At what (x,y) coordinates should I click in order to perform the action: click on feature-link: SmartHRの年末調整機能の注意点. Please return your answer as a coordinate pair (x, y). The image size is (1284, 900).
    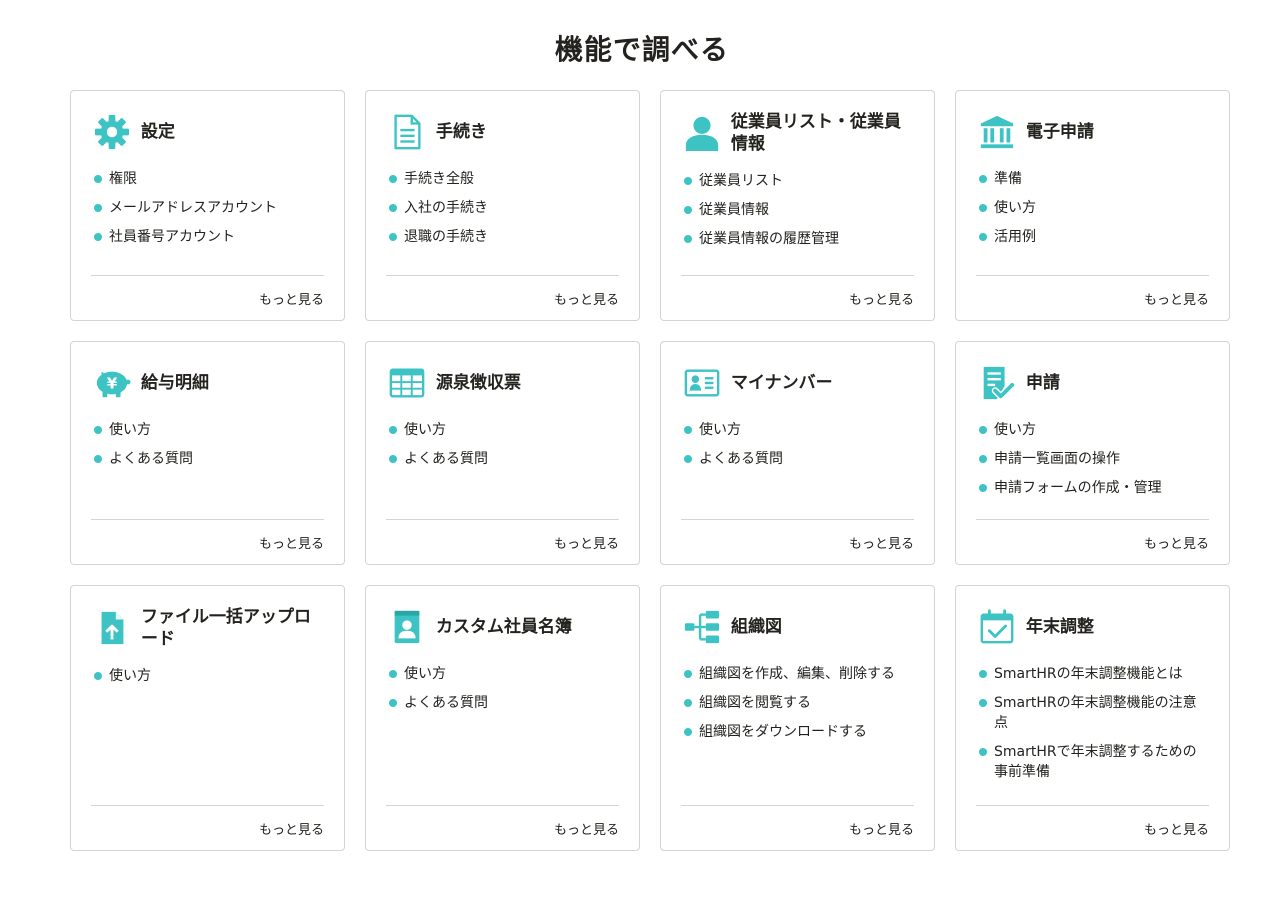
    Looking at the image, I should click on (1095, 713).